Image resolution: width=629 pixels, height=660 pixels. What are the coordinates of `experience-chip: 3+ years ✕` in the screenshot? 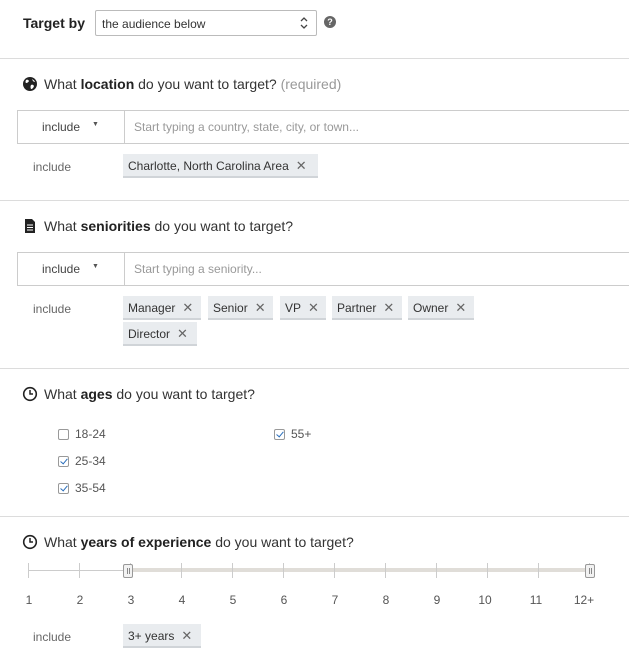 It's located at (162, 636).